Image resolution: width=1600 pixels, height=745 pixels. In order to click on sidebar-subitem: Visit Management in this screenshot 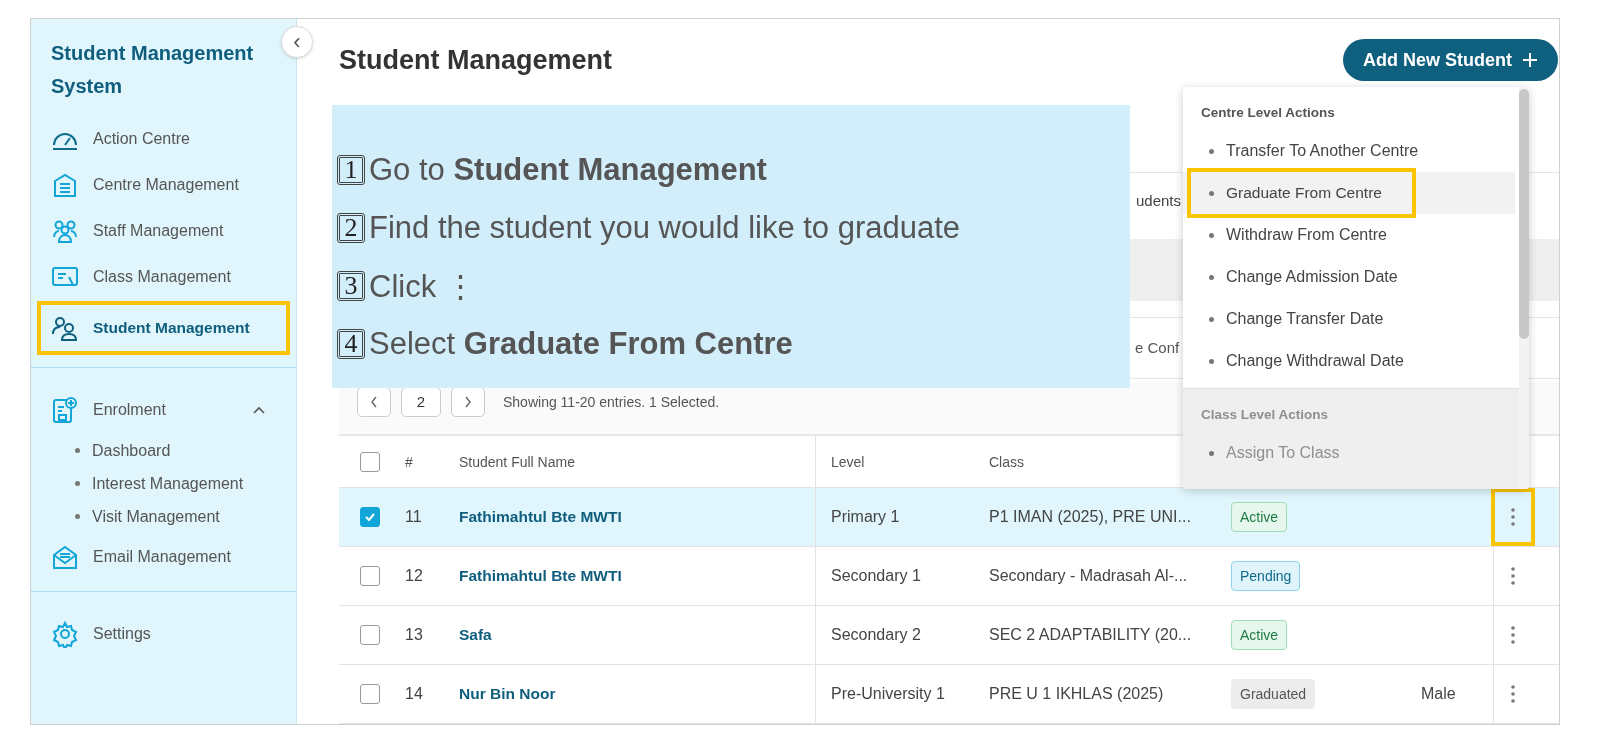, I will do `click(125, 516)`.